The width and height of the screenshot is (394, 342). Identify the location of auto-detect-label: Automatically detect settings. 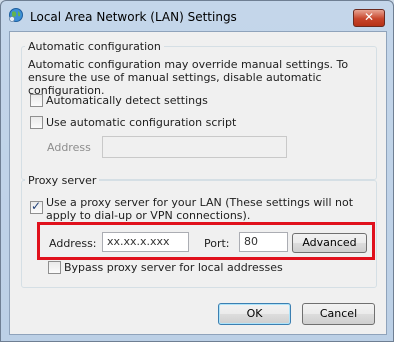
(127, 100).